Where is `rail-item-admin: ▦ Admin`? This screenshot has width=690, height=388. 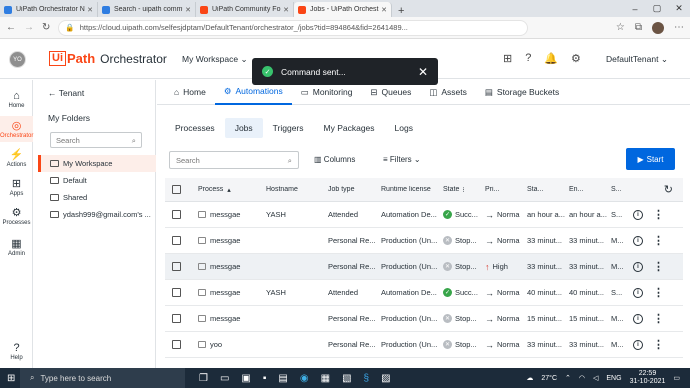 rail-item-admin: ▦ Admin is located at coordinates (16, 247).